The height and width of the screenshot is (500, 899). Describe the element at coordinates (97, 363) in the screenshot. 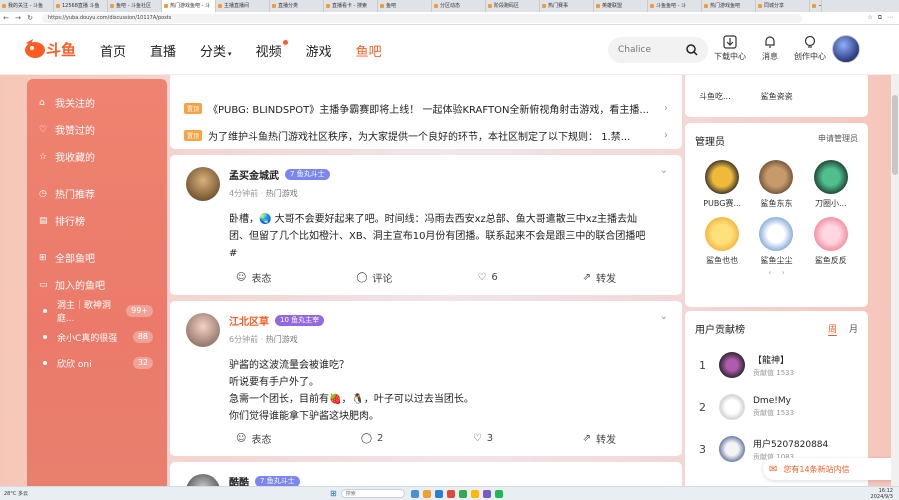

I see `joined-club-item: 欣欣 oni 32` at that location.